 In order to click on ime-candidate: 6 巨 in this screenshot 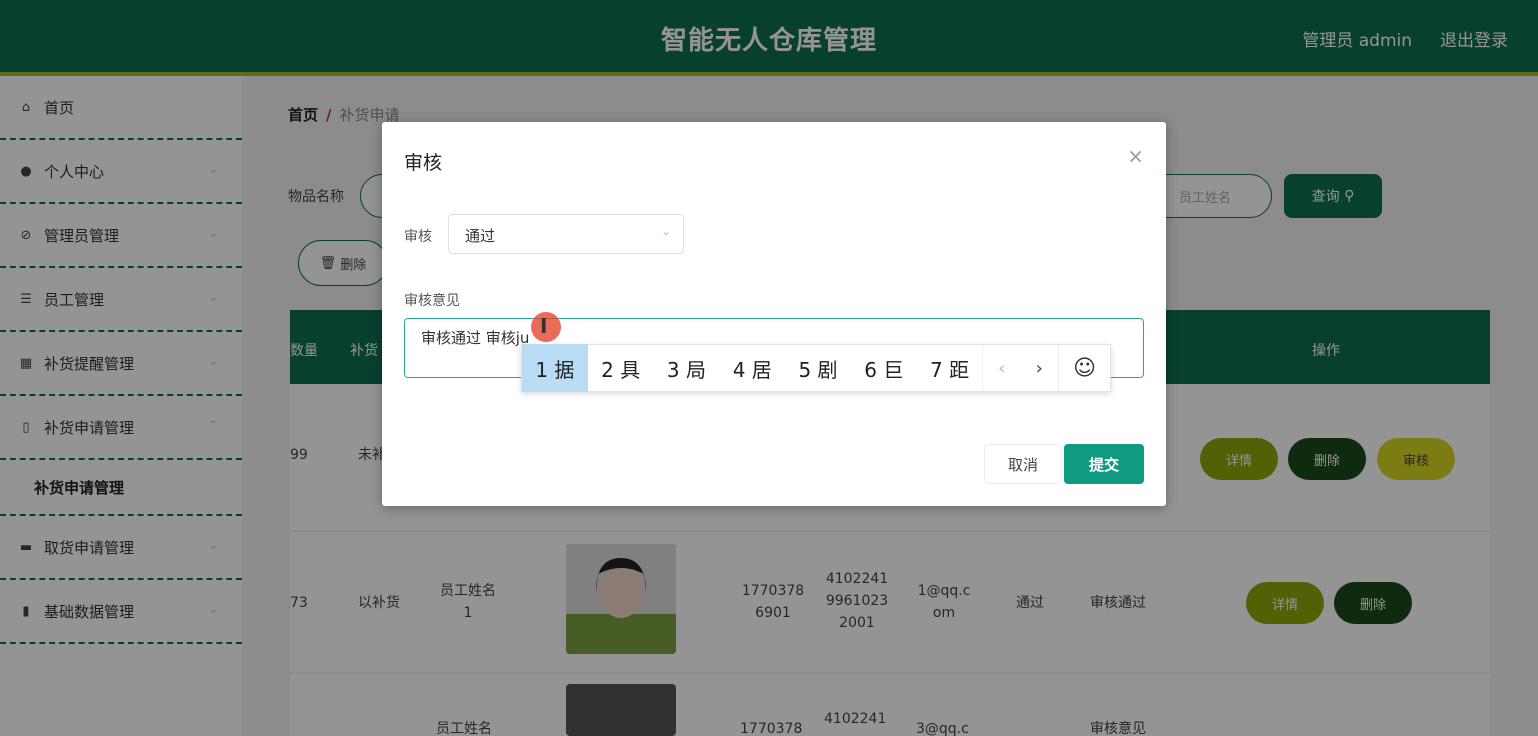, I will do `click(884, 368)`.